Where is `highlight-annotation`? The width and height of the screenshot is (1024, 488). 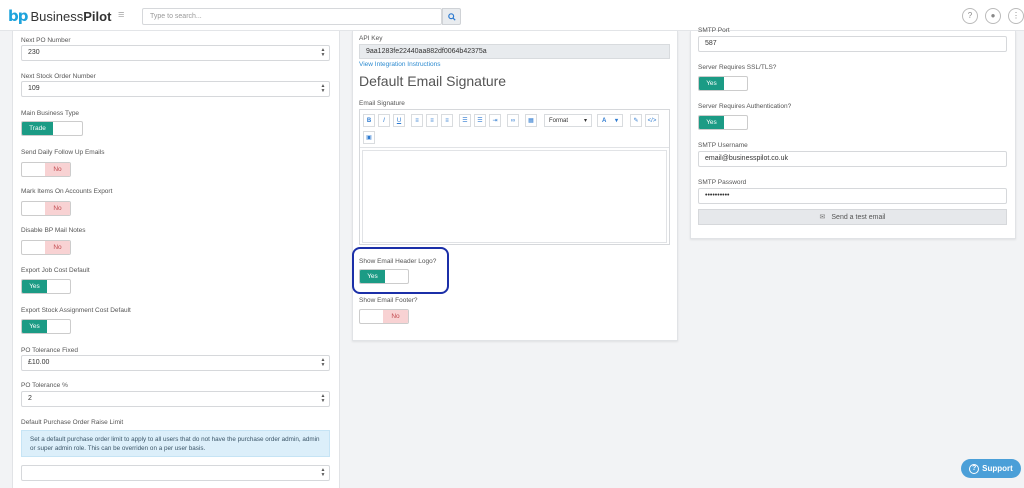
highlight-annotation is located at coordinates (400, 270).